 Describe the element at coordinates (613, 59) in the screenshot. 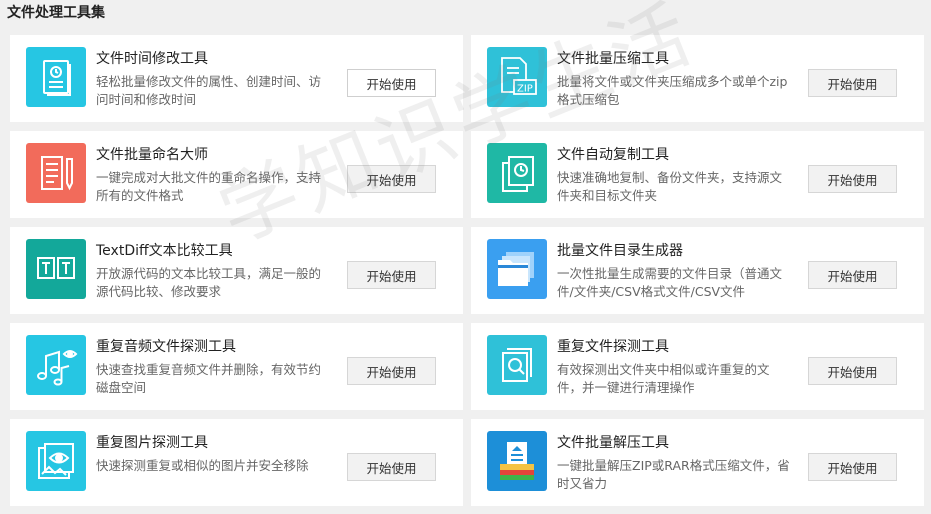

I see `tool-title: 文件批量压缩工具` at that location.